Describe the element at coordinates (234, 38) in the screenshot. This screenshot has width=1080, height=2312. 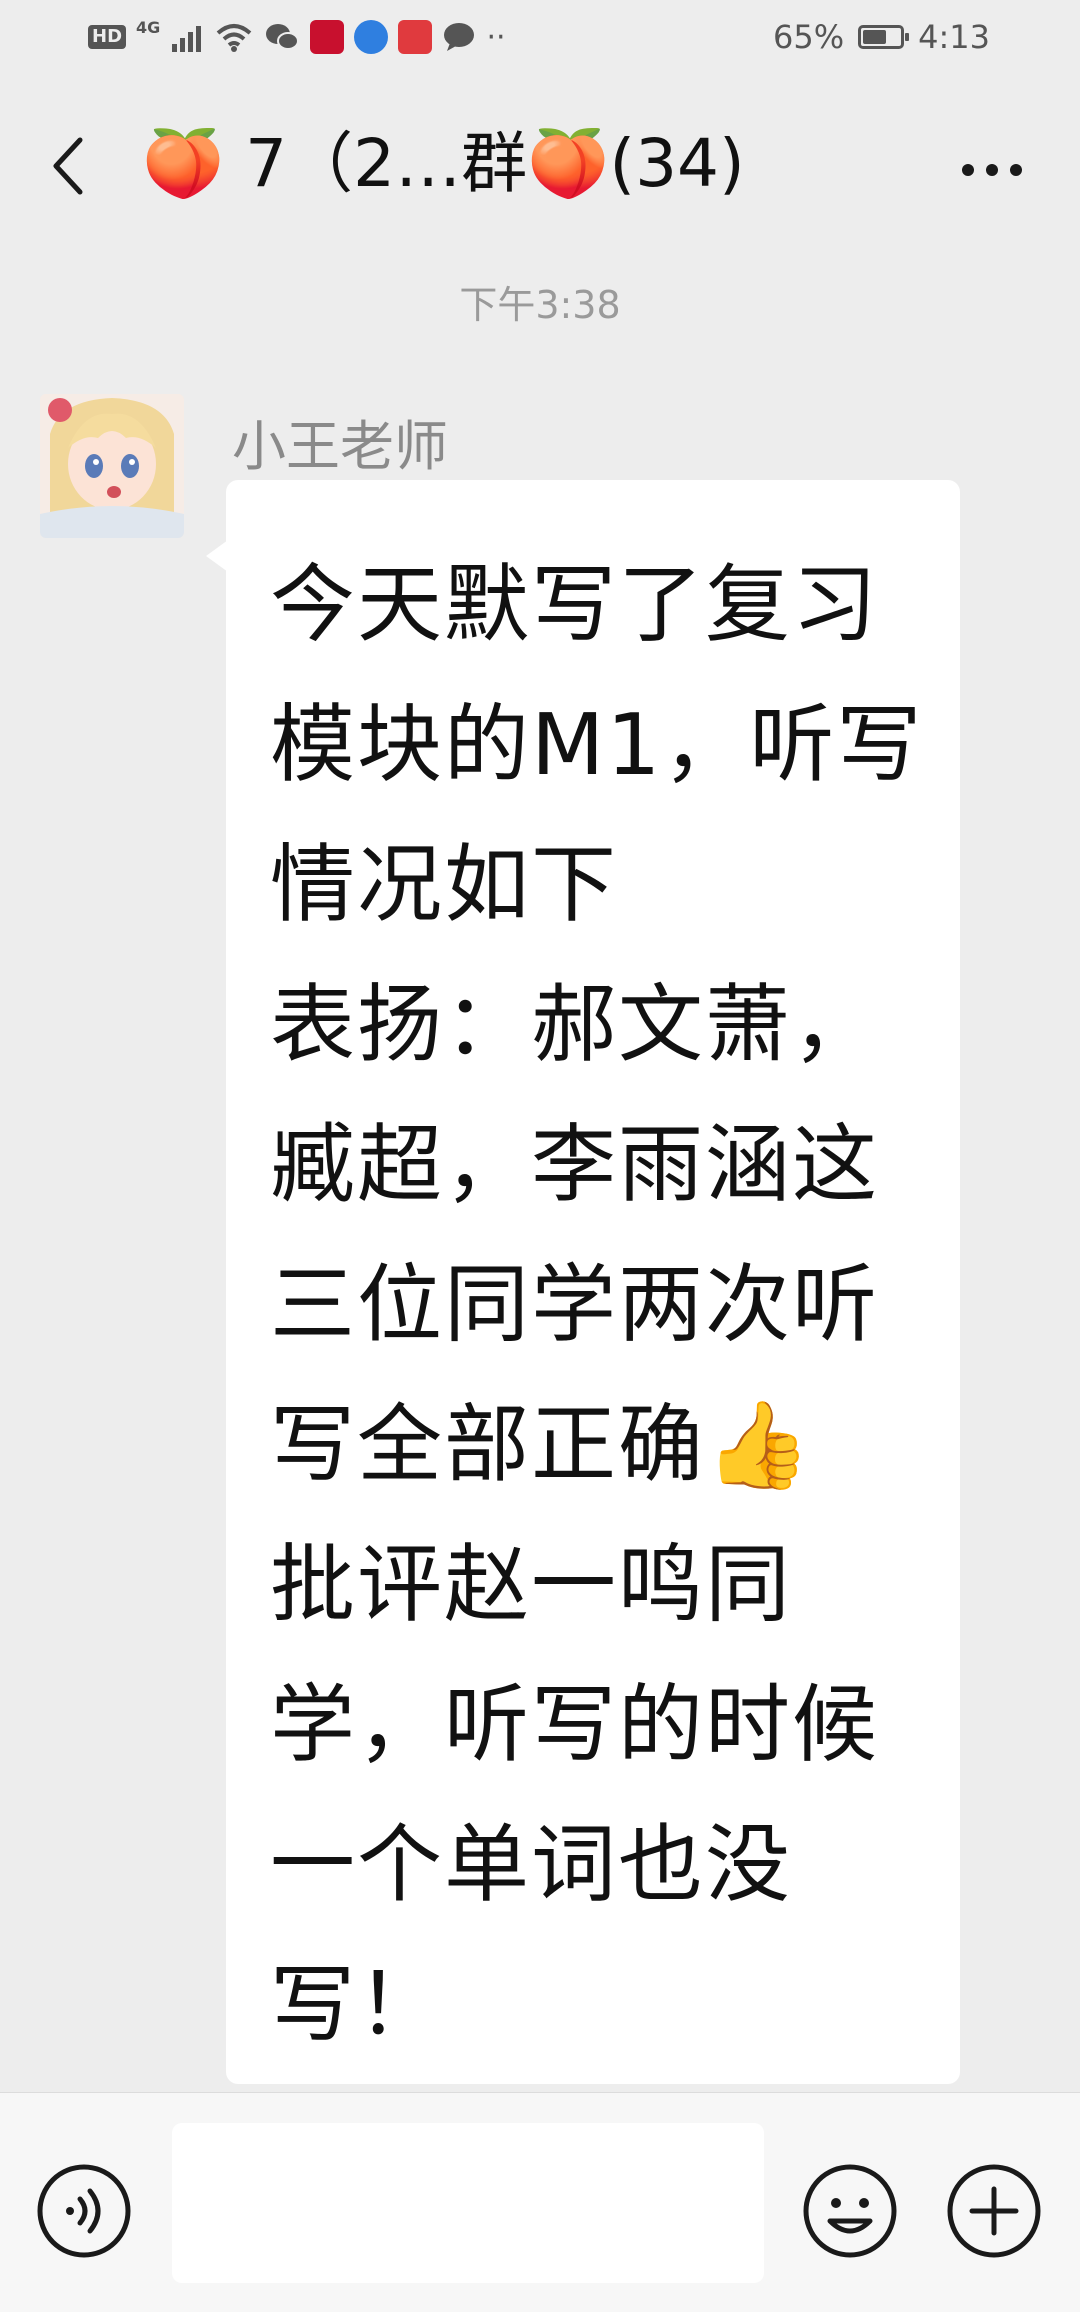
I see `wifi-icon` at that location.